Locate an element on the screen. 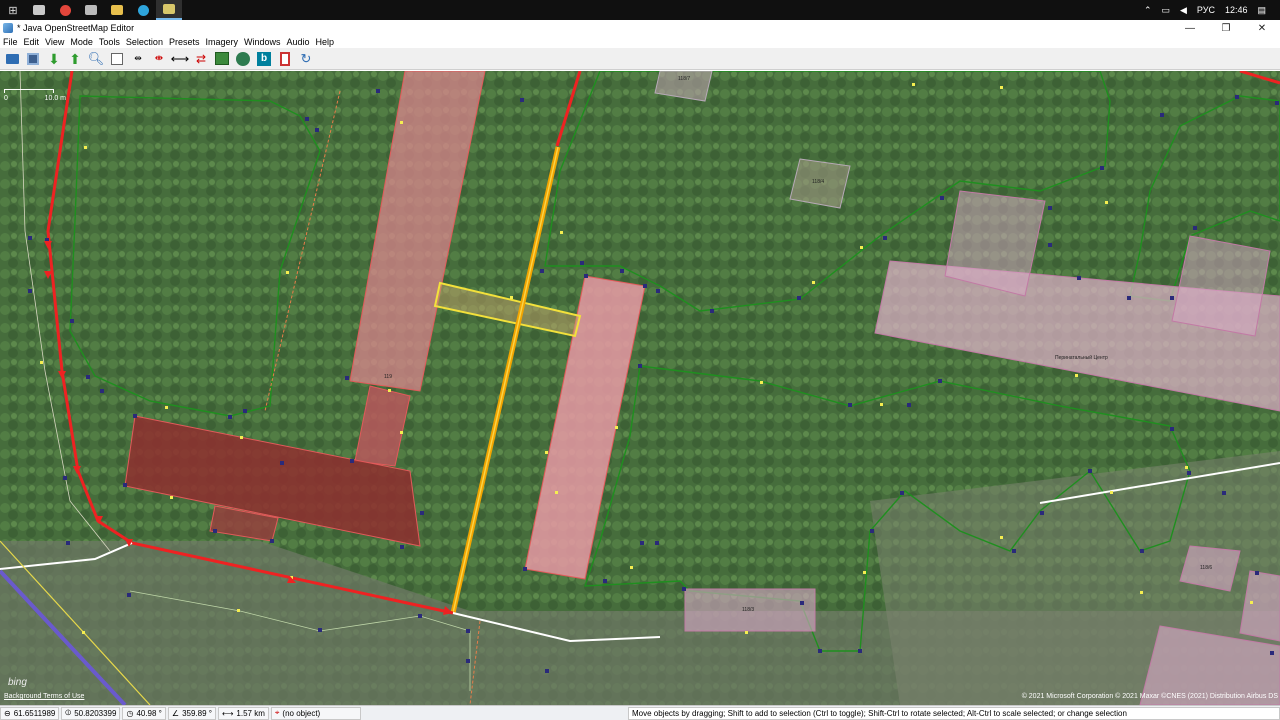 This screenshot has height=720, width=1280. menu-help: Help is located at coordinates (325, 42).